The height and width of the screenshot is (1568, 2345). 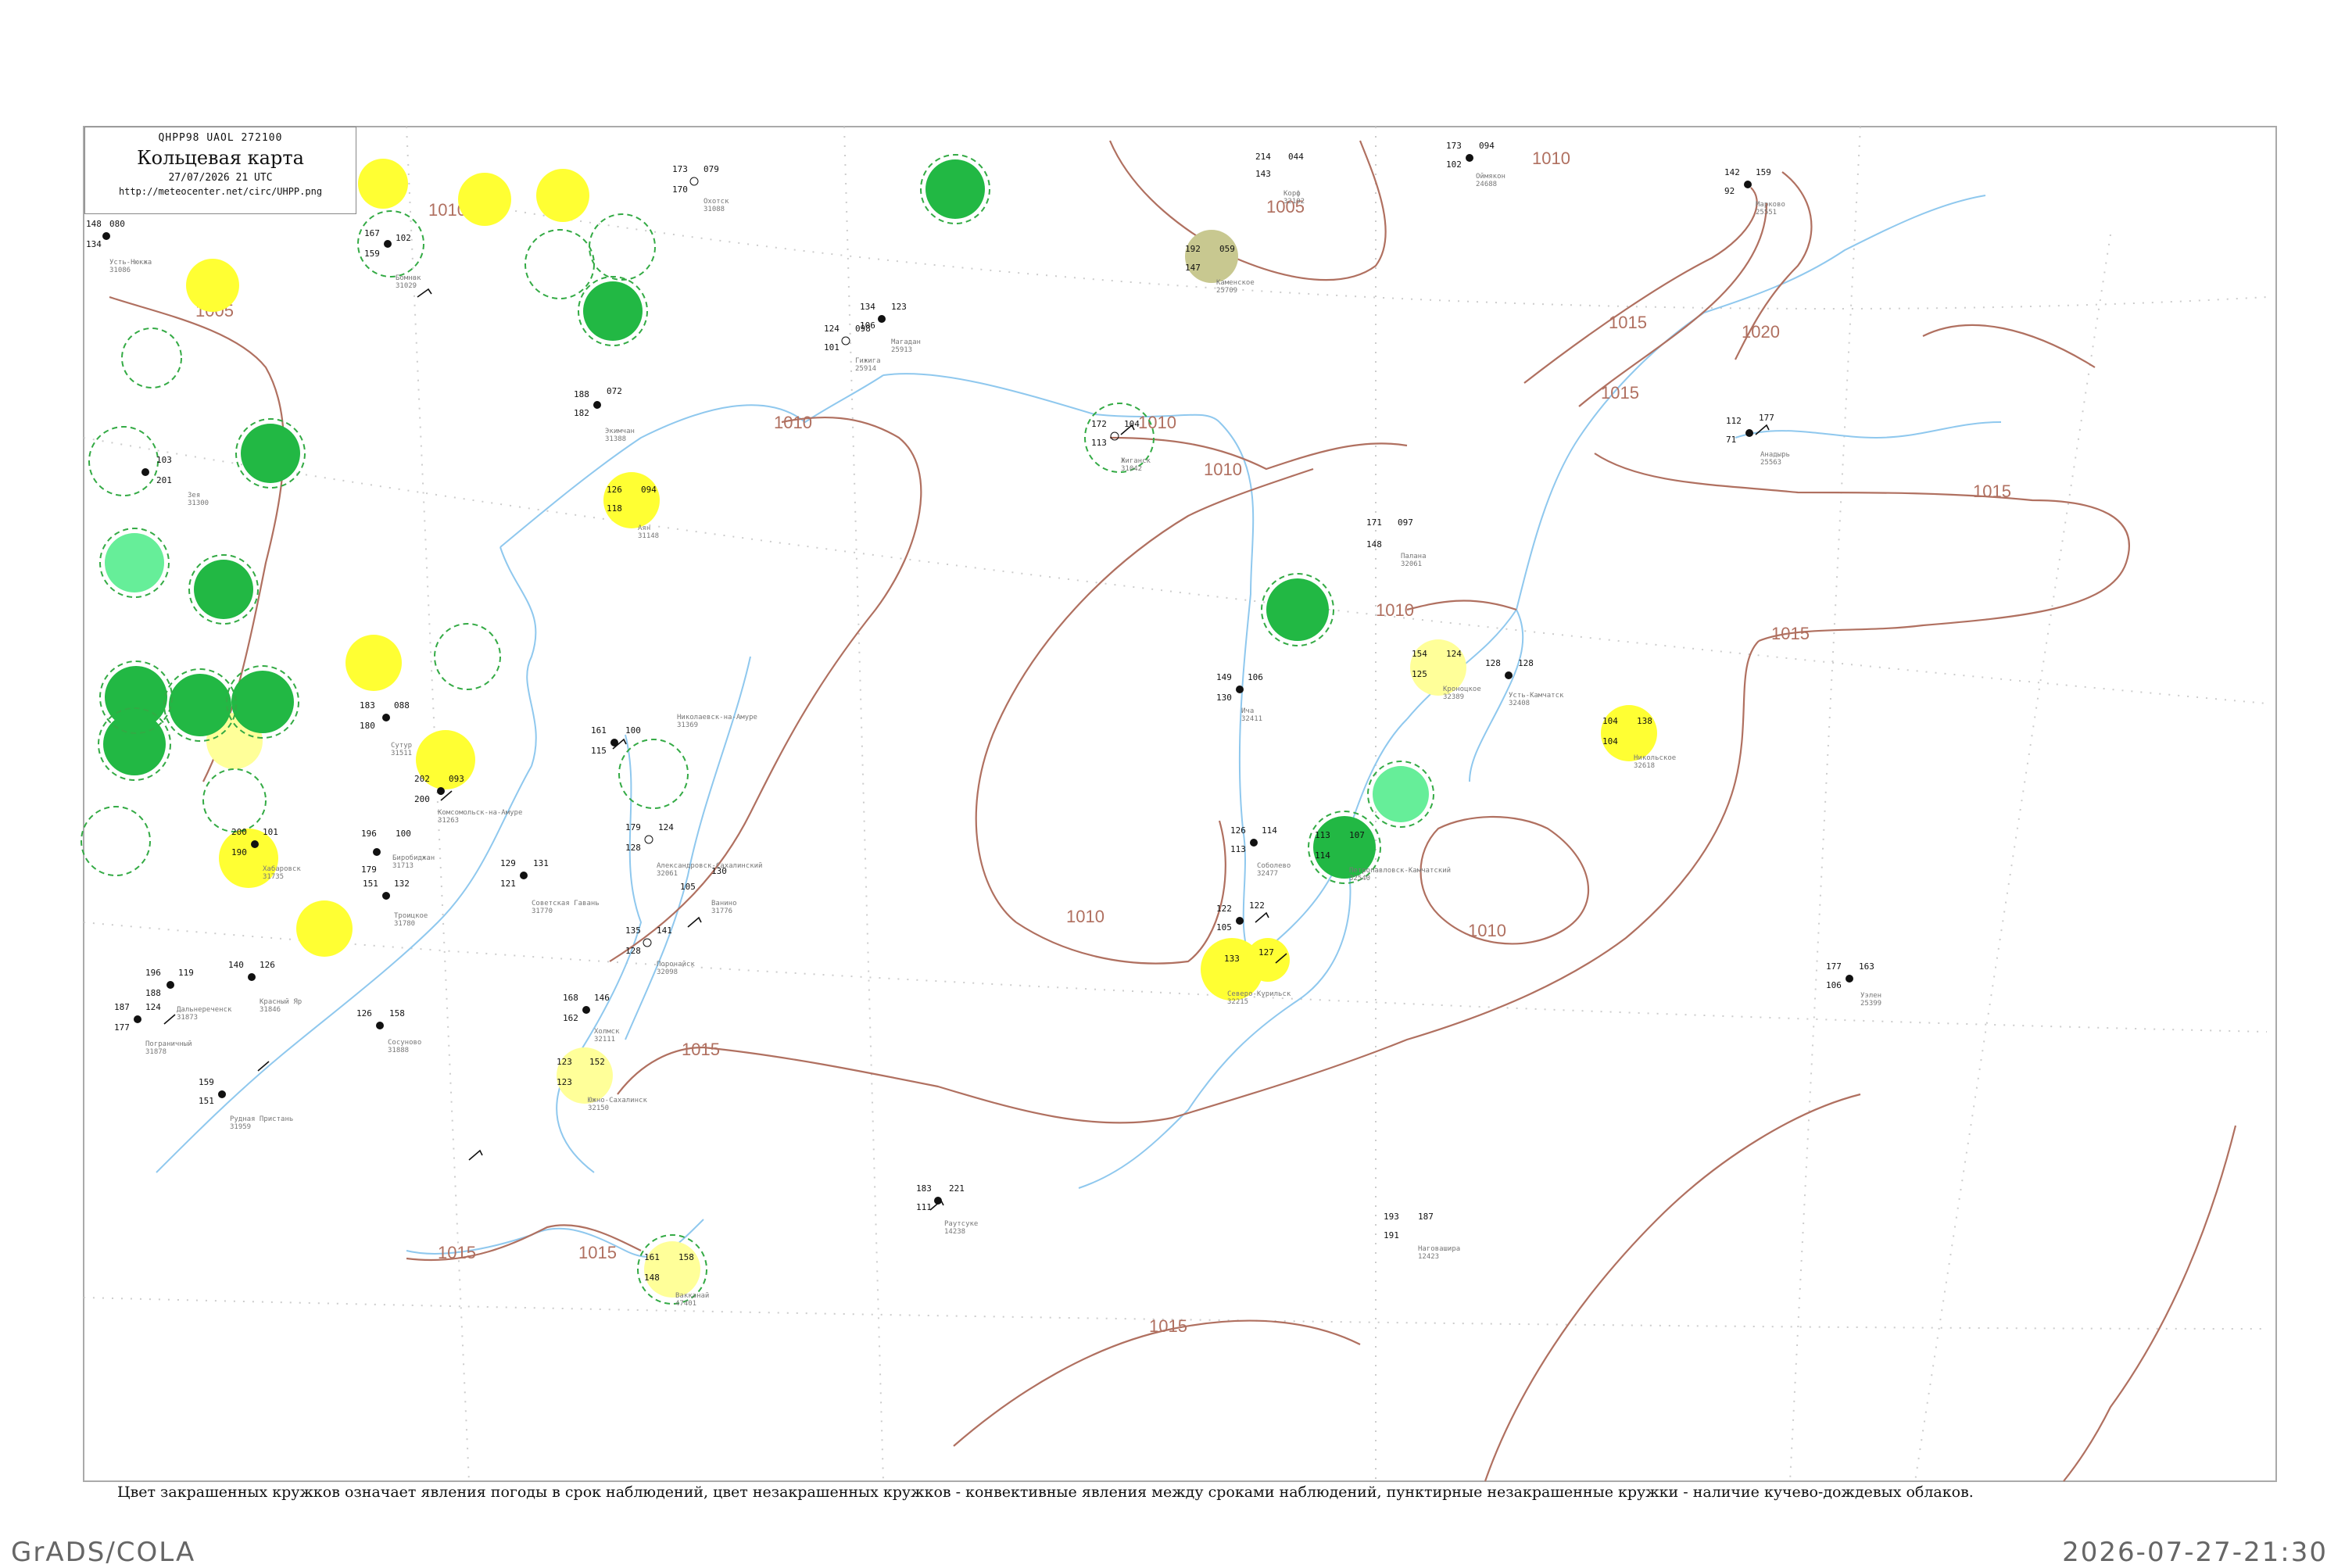 I want to click on svg-text: 093, so click(x=456, y=779).